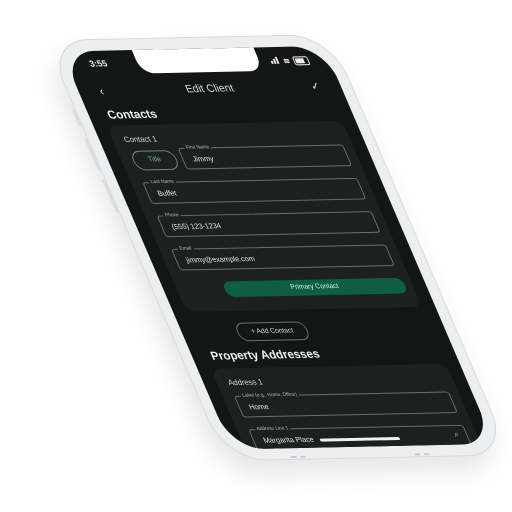  Describe the element at coordinates (76, 117) in the screenshot. I see `side-button` at that location.